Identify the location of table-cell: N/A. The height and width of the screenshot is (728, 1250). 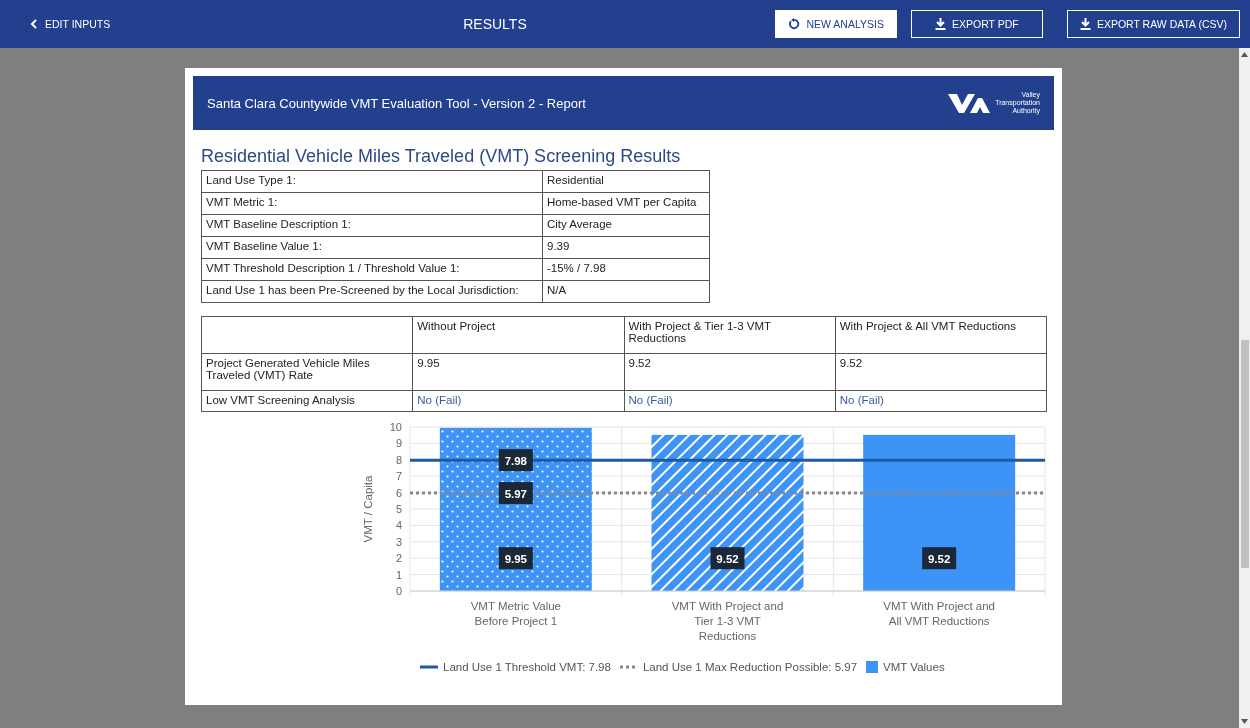
(626, 291).